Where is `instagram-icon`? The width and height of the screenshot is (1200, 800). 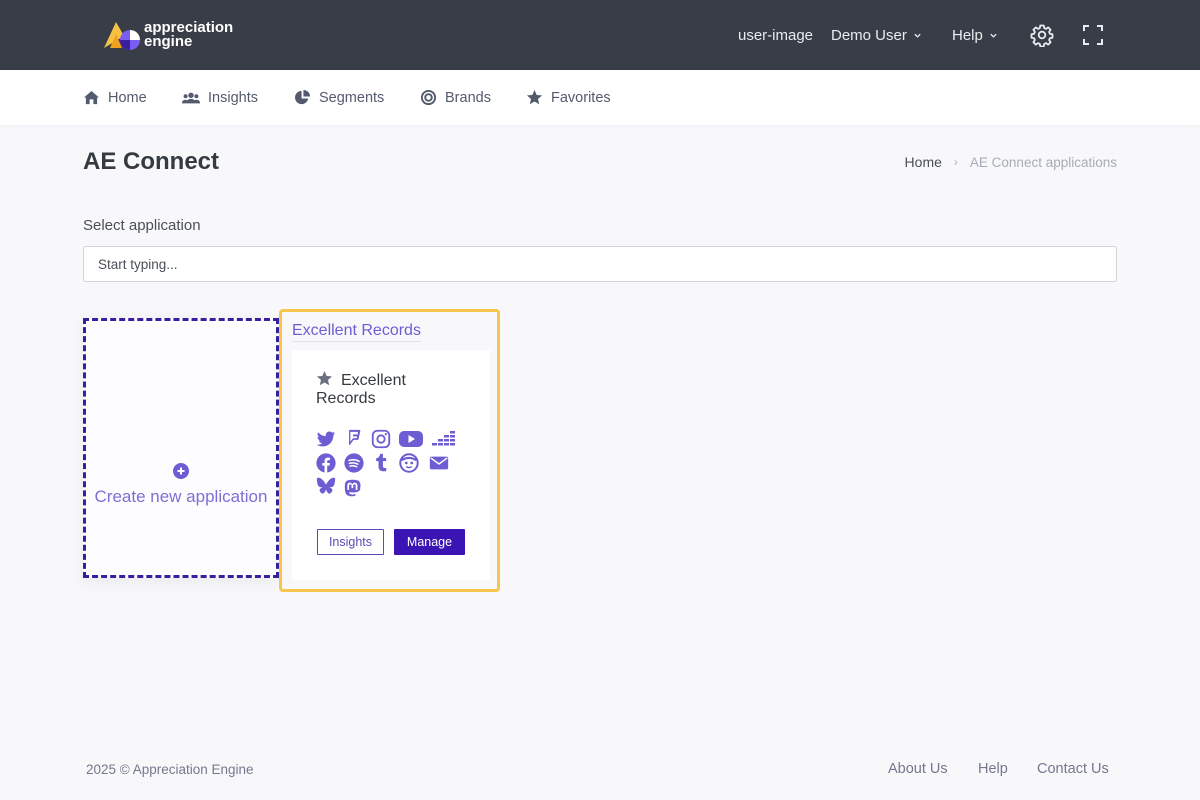
instagram-icon is located at coordinates (381, 439).